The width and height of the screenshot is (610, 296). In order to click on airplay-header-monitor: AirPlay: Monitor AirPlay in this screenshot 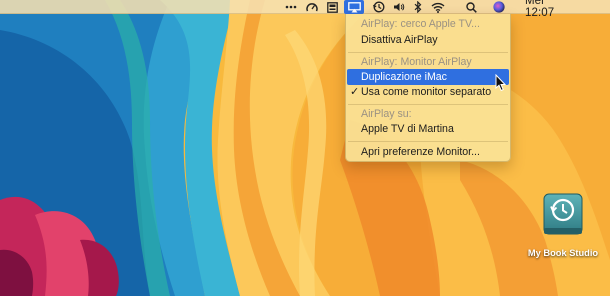, I will do `click(416, 62)`.